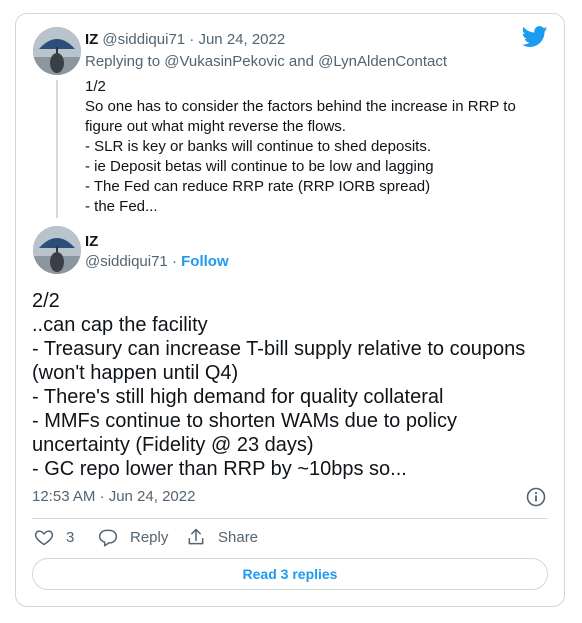 The image size is (582, 623). What do you see at coordinates (70, 537) in the screenshot?
I see `like-count: 3` at bounding box center [70, 537].